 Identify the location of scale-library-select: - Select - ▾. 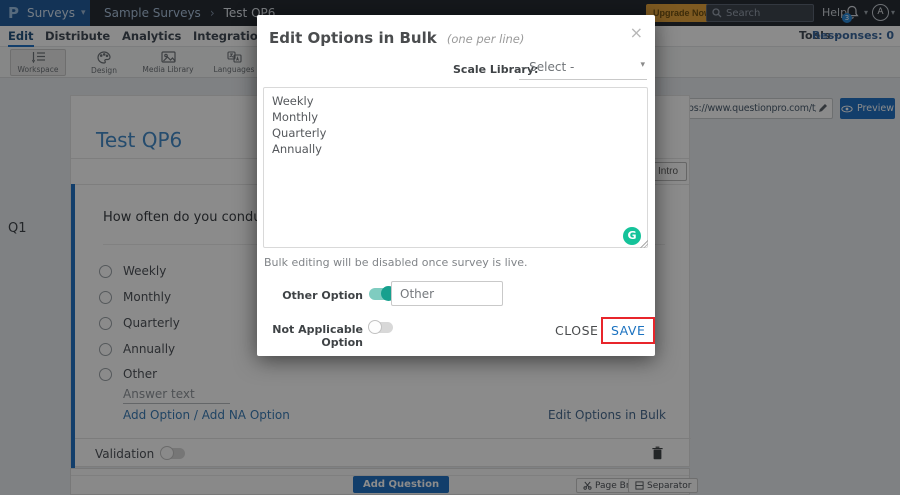
(583, 69).